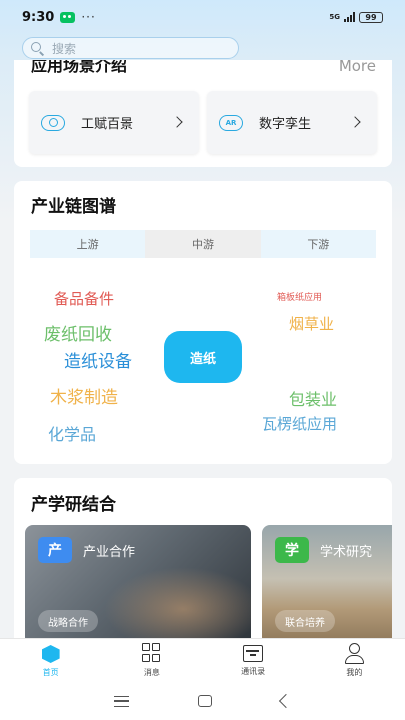 This screenshot has width=405, height=720. What do you see at coordinates (346, 552) in the screenshot?
I see `research-item-title: 学术研究` at bounding box center [346, 552].